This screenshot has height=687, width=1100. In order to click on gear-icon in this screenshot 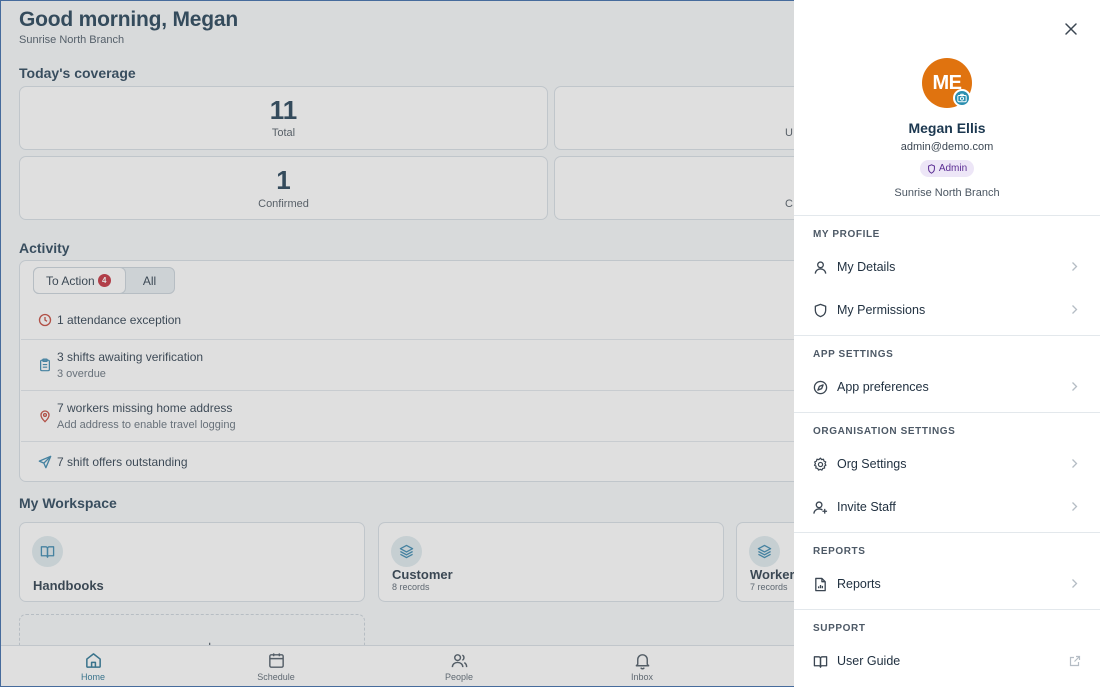, I will do `click(820, 464)`.